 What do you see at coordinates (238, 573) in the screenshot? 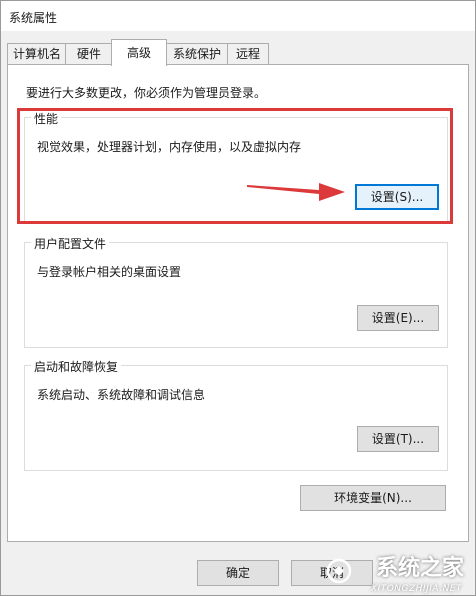
I see `ok-button: 确定` at bounding box center [238, 573].